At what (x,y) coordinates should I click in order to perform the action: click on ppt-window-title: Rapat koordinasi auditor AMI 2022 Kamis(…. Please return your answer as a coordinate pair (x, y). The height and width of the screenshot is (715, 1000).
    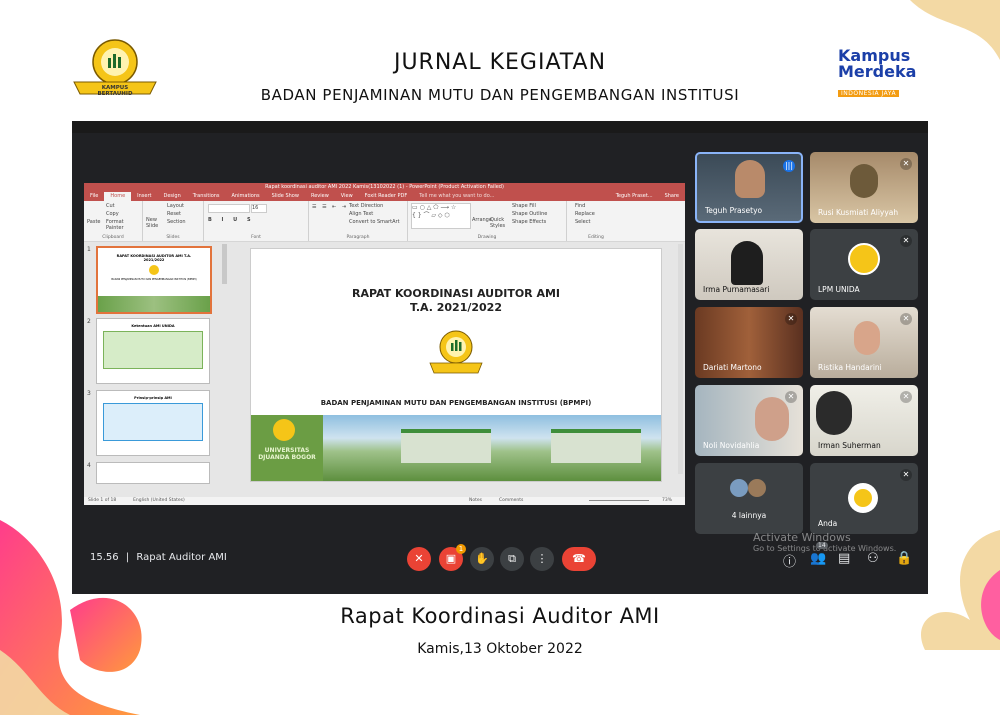
    Looking at the image, I should click on (384, 187).